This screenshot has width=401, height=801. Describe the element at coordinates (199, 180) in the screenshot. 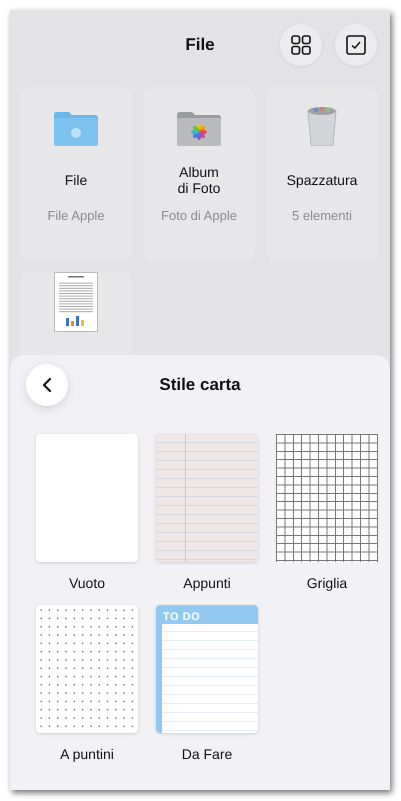

I see `location-name: Album di Foto` at that location.